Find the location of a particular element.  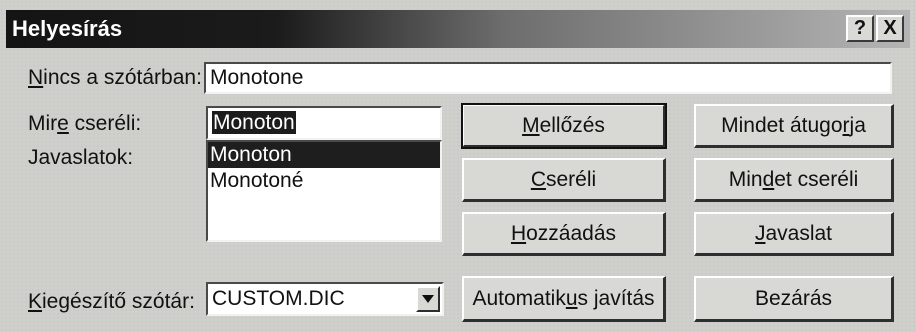

help-icon: ? is located at coordinates (860, 28).